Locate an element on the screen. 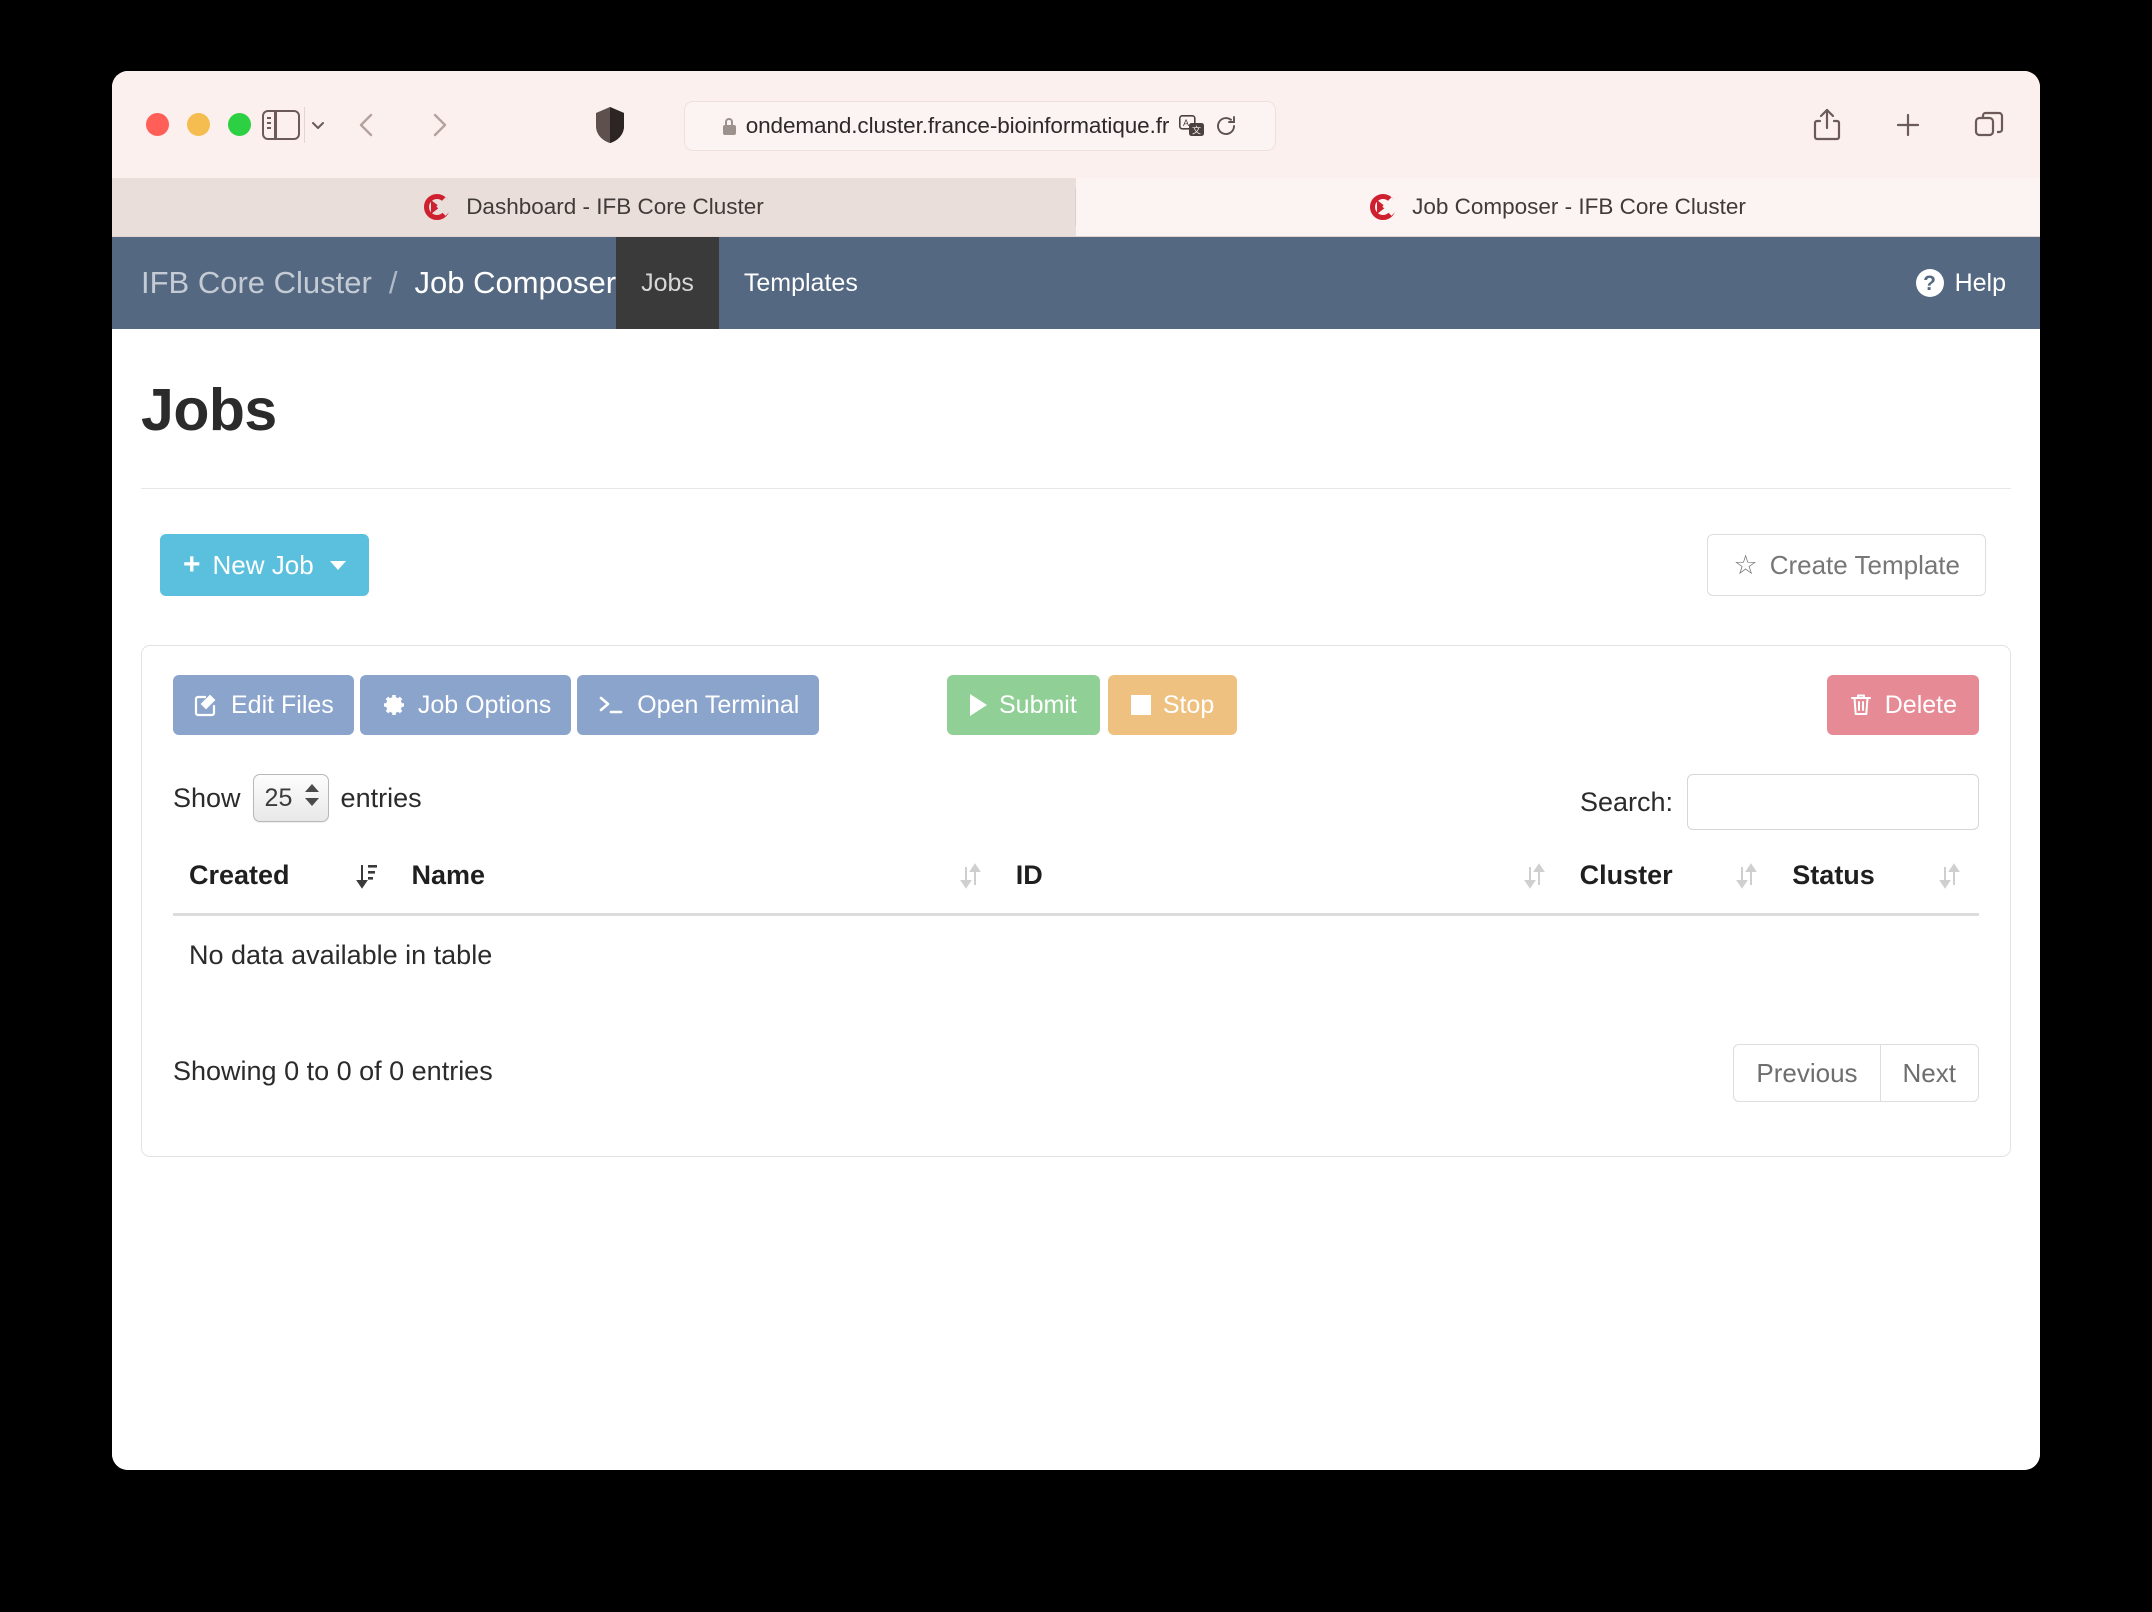 The height and width of the screenshot is (1612, 2152). column-header-cluster: Cluster is located at coordinates (1670, 888).